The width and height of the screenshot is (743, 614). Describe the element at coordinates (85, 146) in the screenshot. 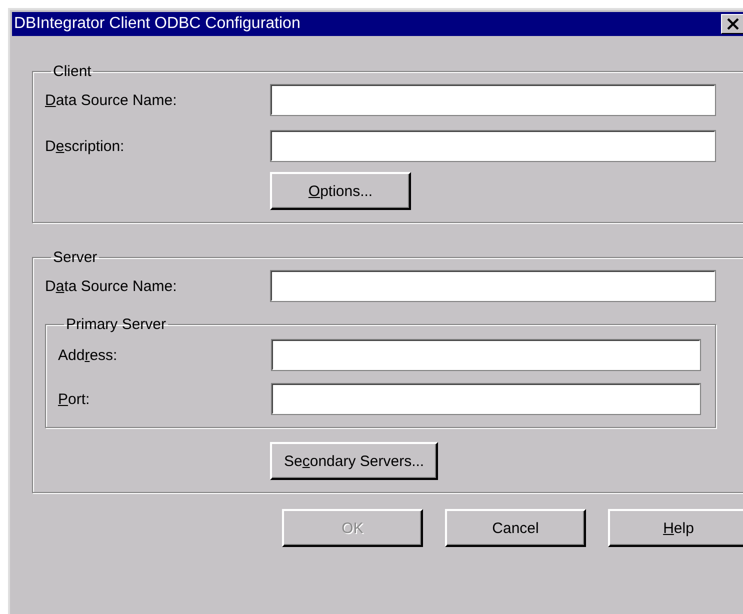

I see `field-label: Description:` at that location.